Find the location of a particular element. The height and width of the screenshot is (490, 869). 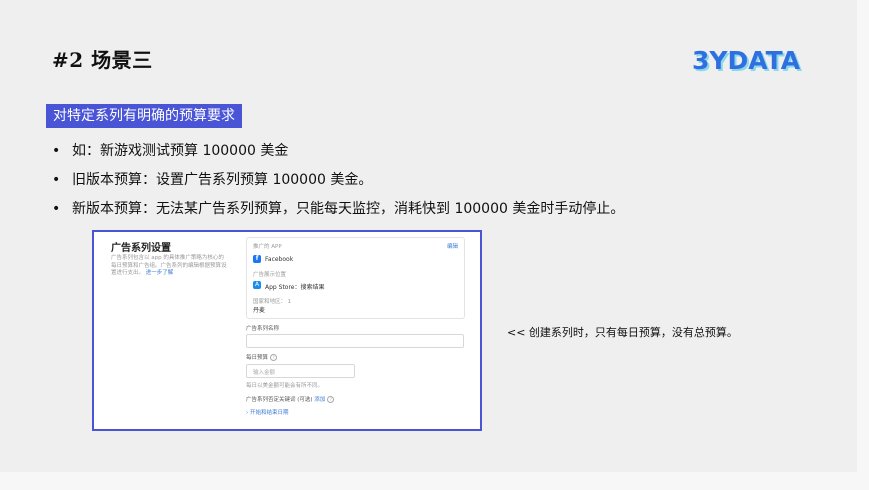

list-item: • 旧版本预算：设置广告系列预算 100000 美金。 is located at coordinates (338, 183).